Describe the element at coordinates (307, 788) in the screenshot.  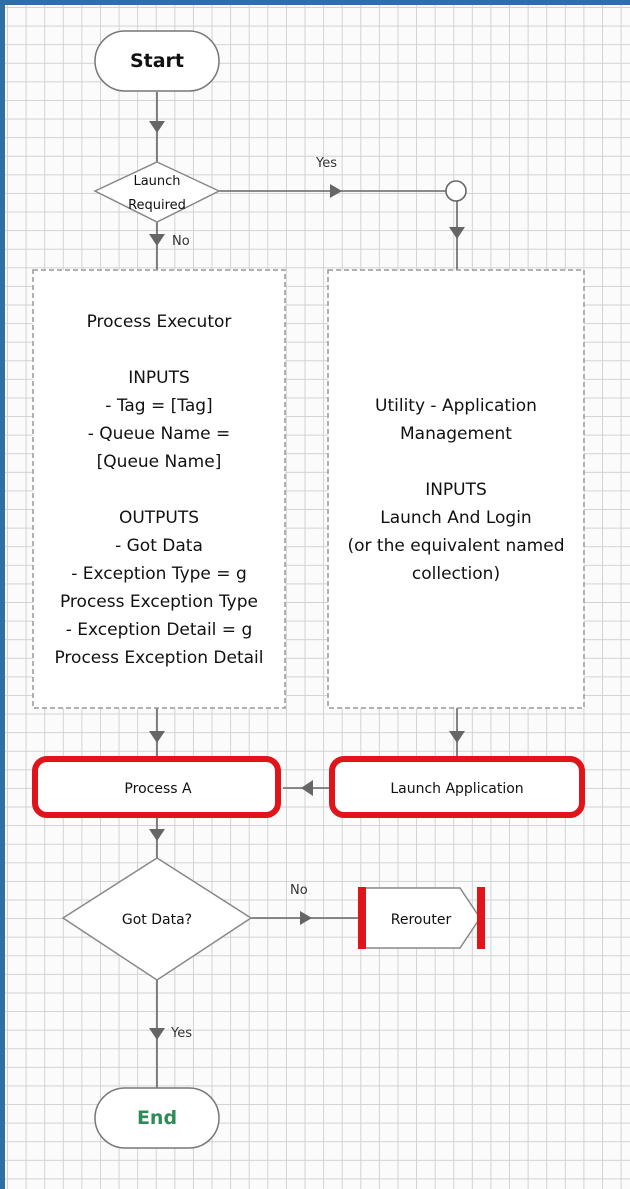
I see `arrow-left-to-processa` at that location.